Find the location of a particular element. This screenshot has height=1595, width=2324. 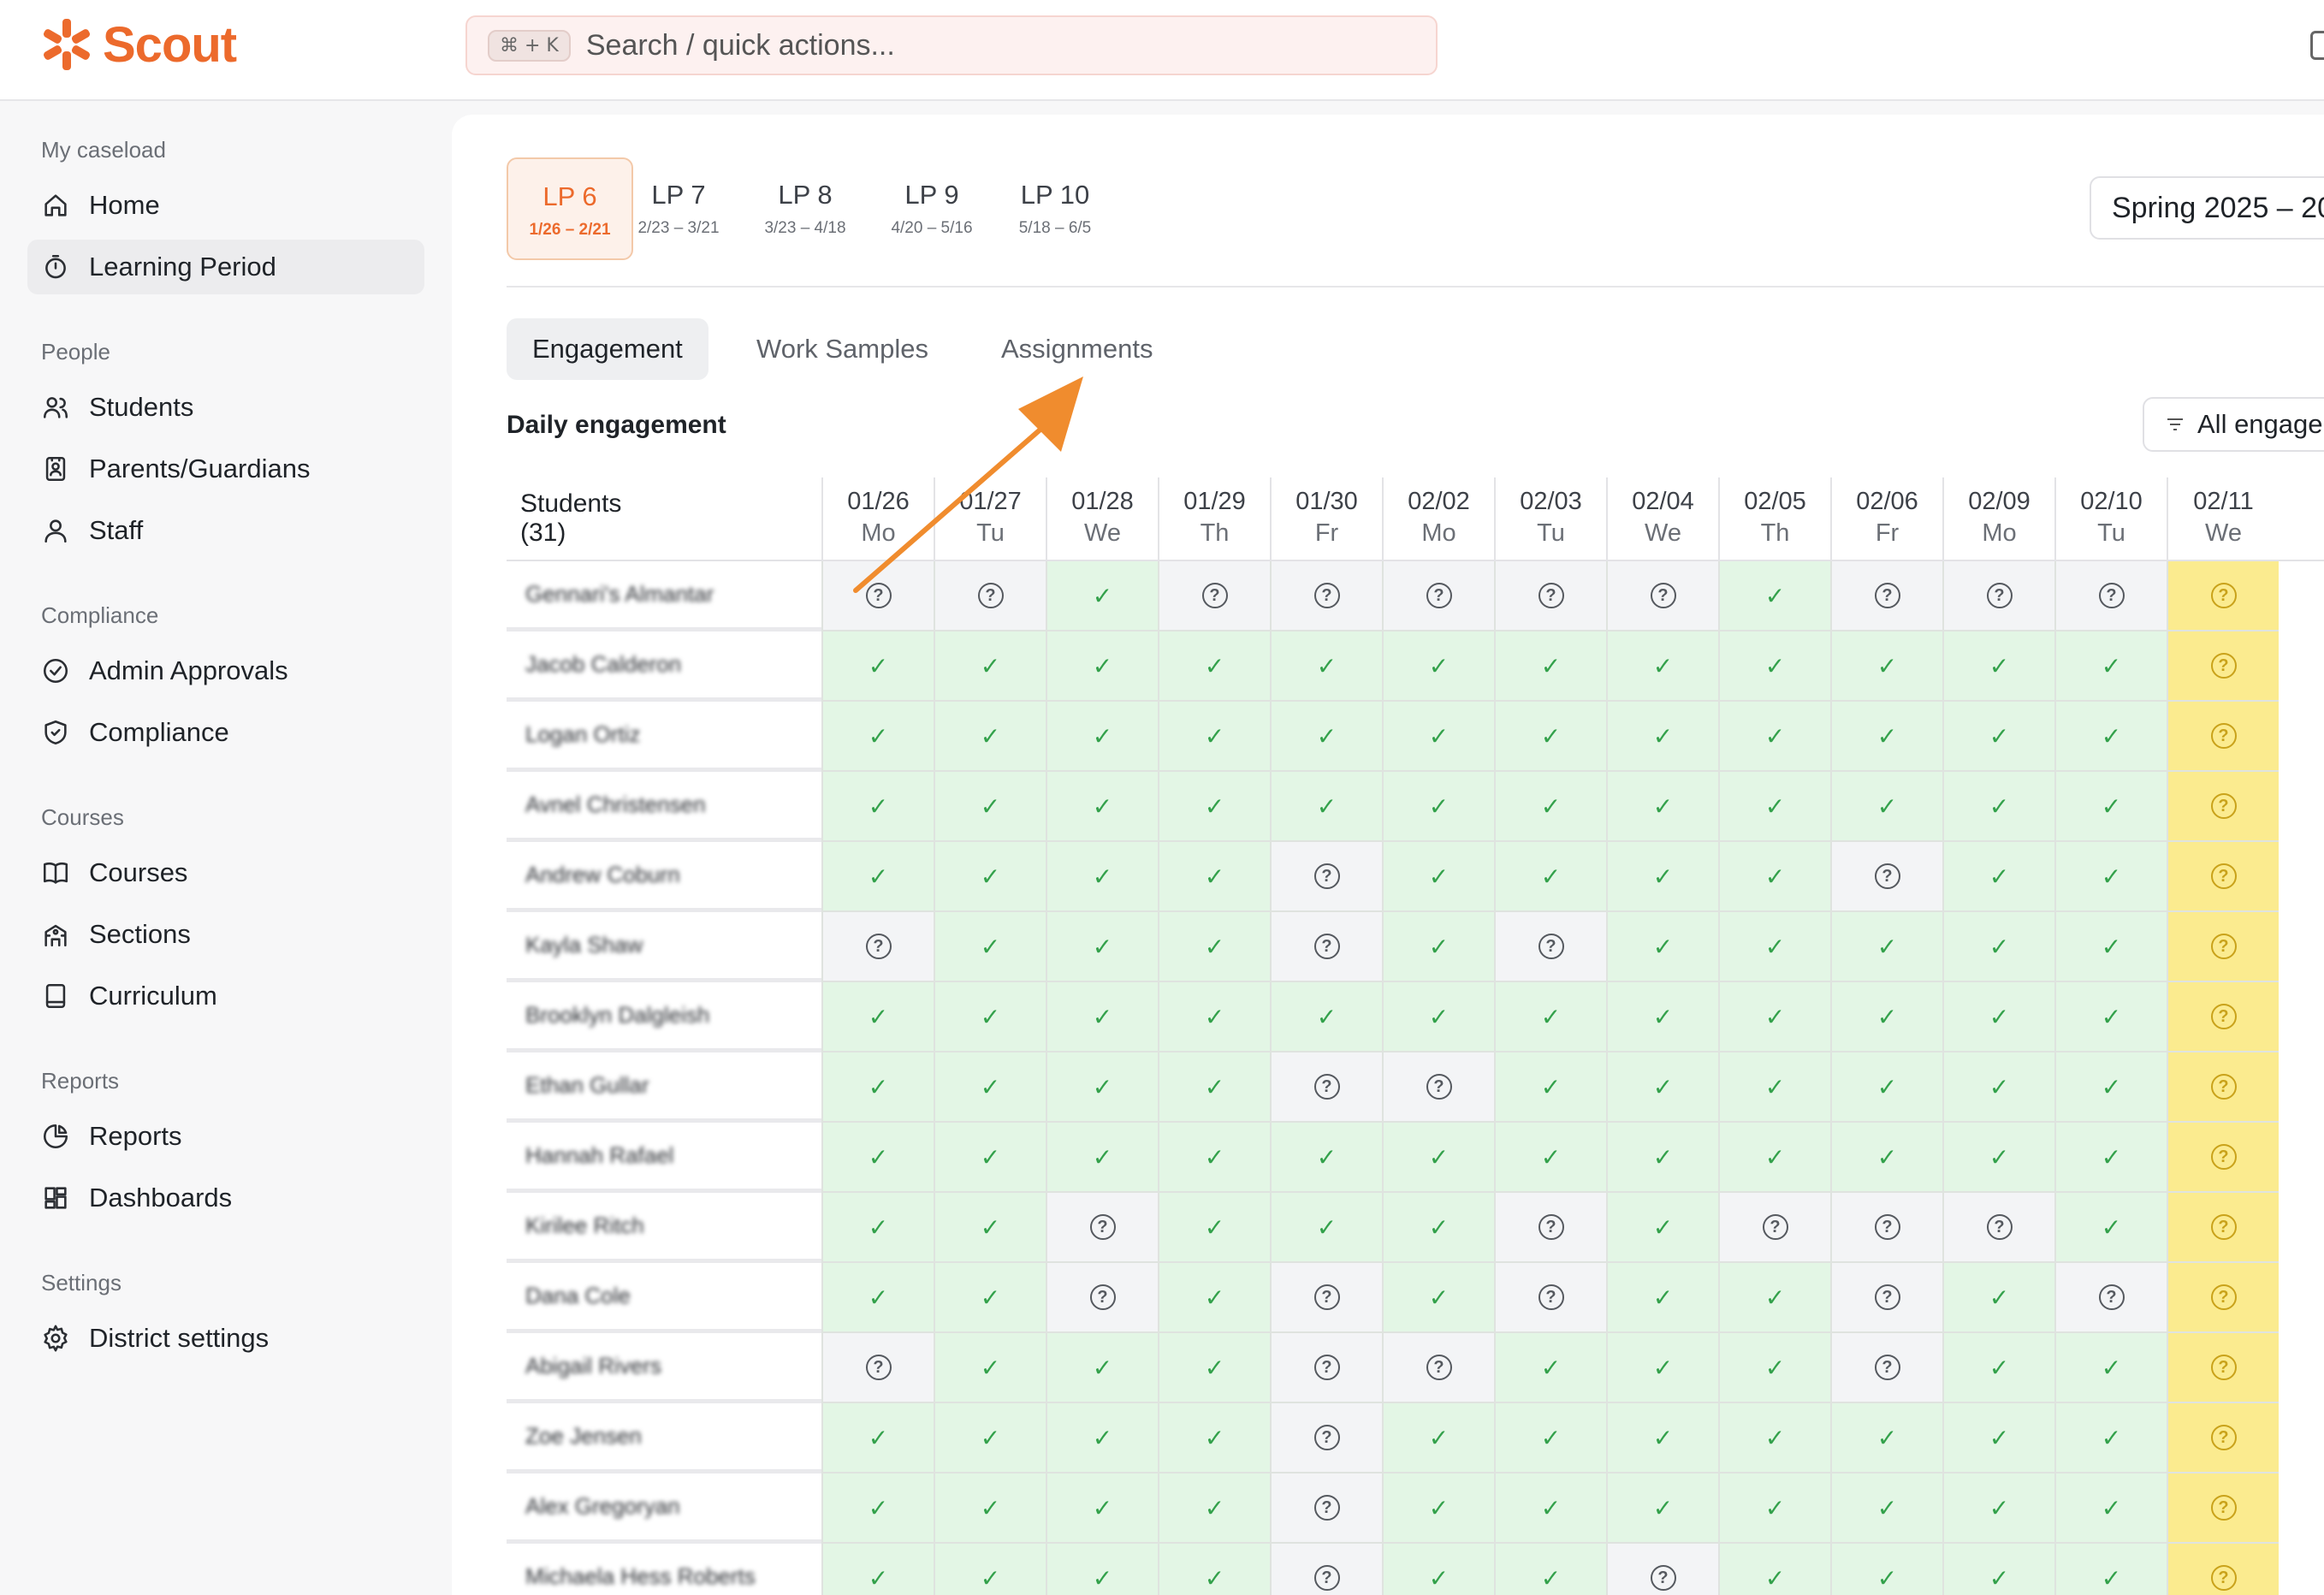

sidebar-item-courses: Courses is located at coordinates (225, 872).